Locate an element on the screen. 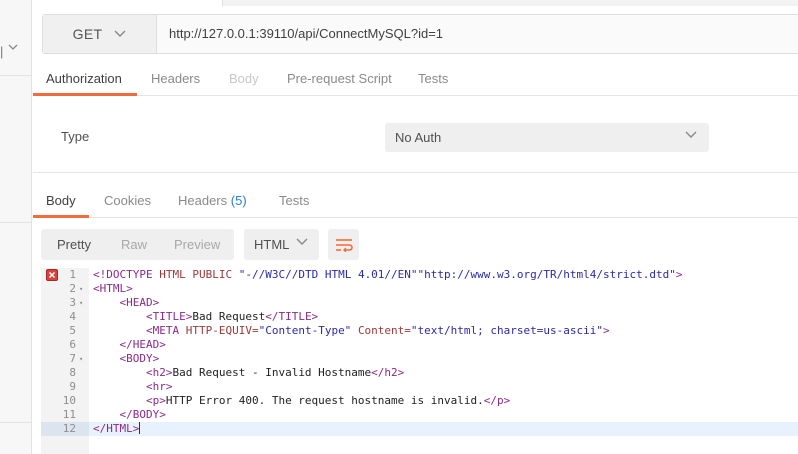 This screenshot has height=454, width=798. code-line: 11 </BODY> is located at coordinates (419, 415).